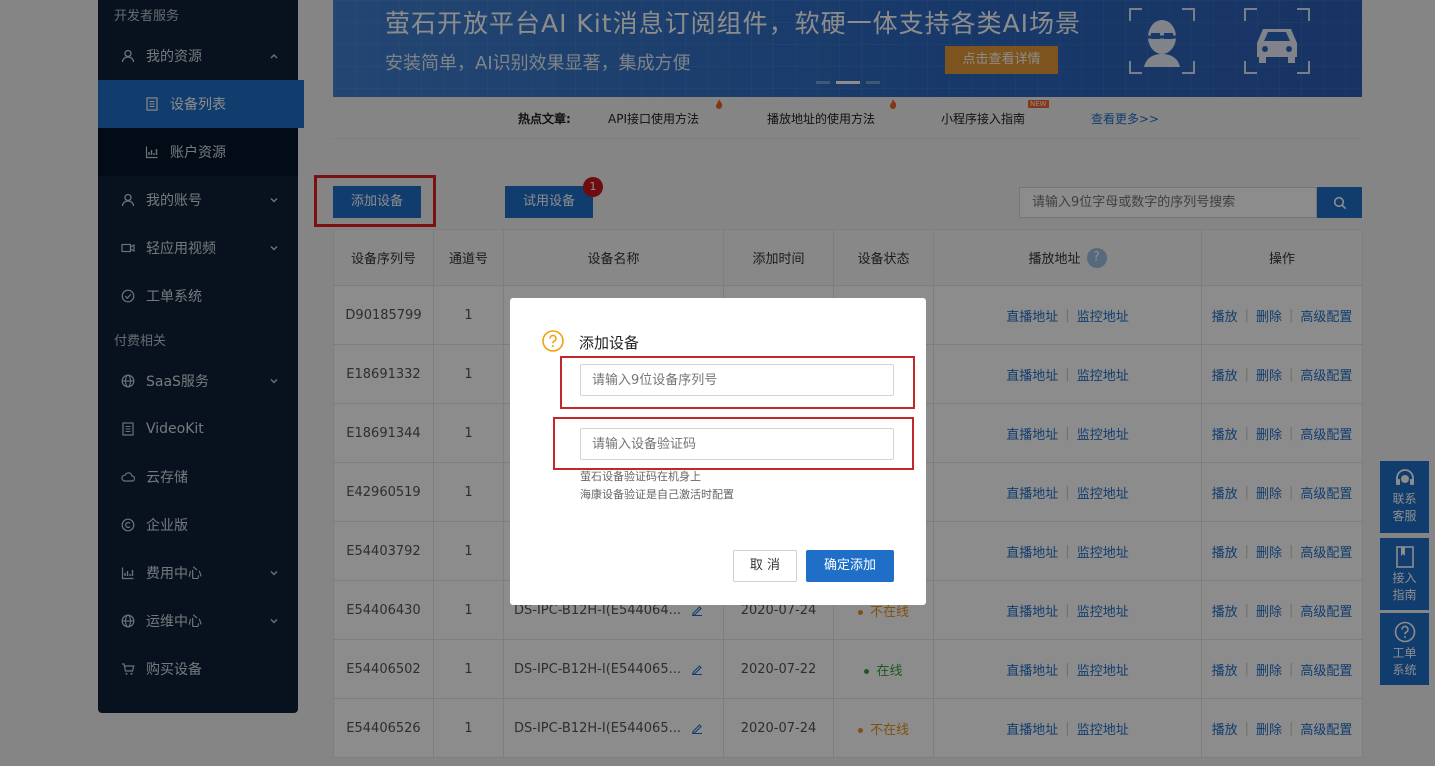 The height and width of the screenshot is (766, 1435). Describe the element at coordinates (765, 566) in the screenshot. I see `cancel-button: 取 消` at that location.